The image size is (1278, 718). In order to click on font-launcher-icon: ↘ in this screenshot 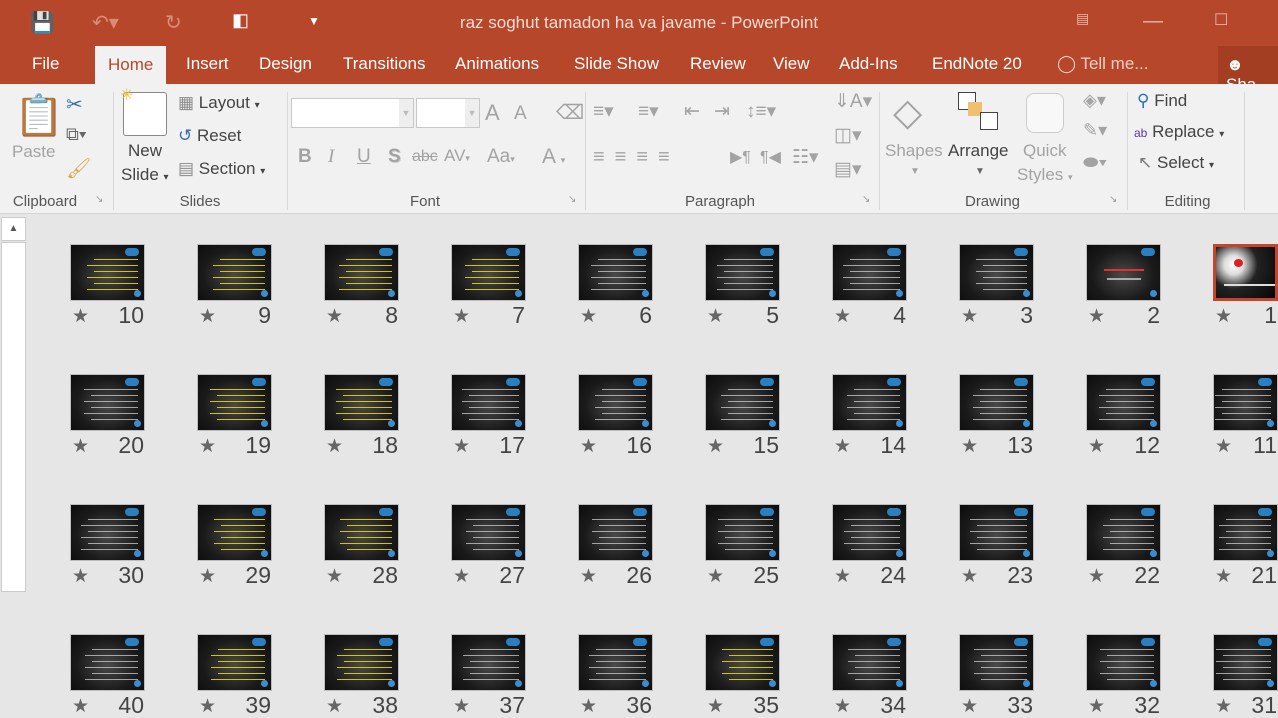, I will do `click(572, 199)`.